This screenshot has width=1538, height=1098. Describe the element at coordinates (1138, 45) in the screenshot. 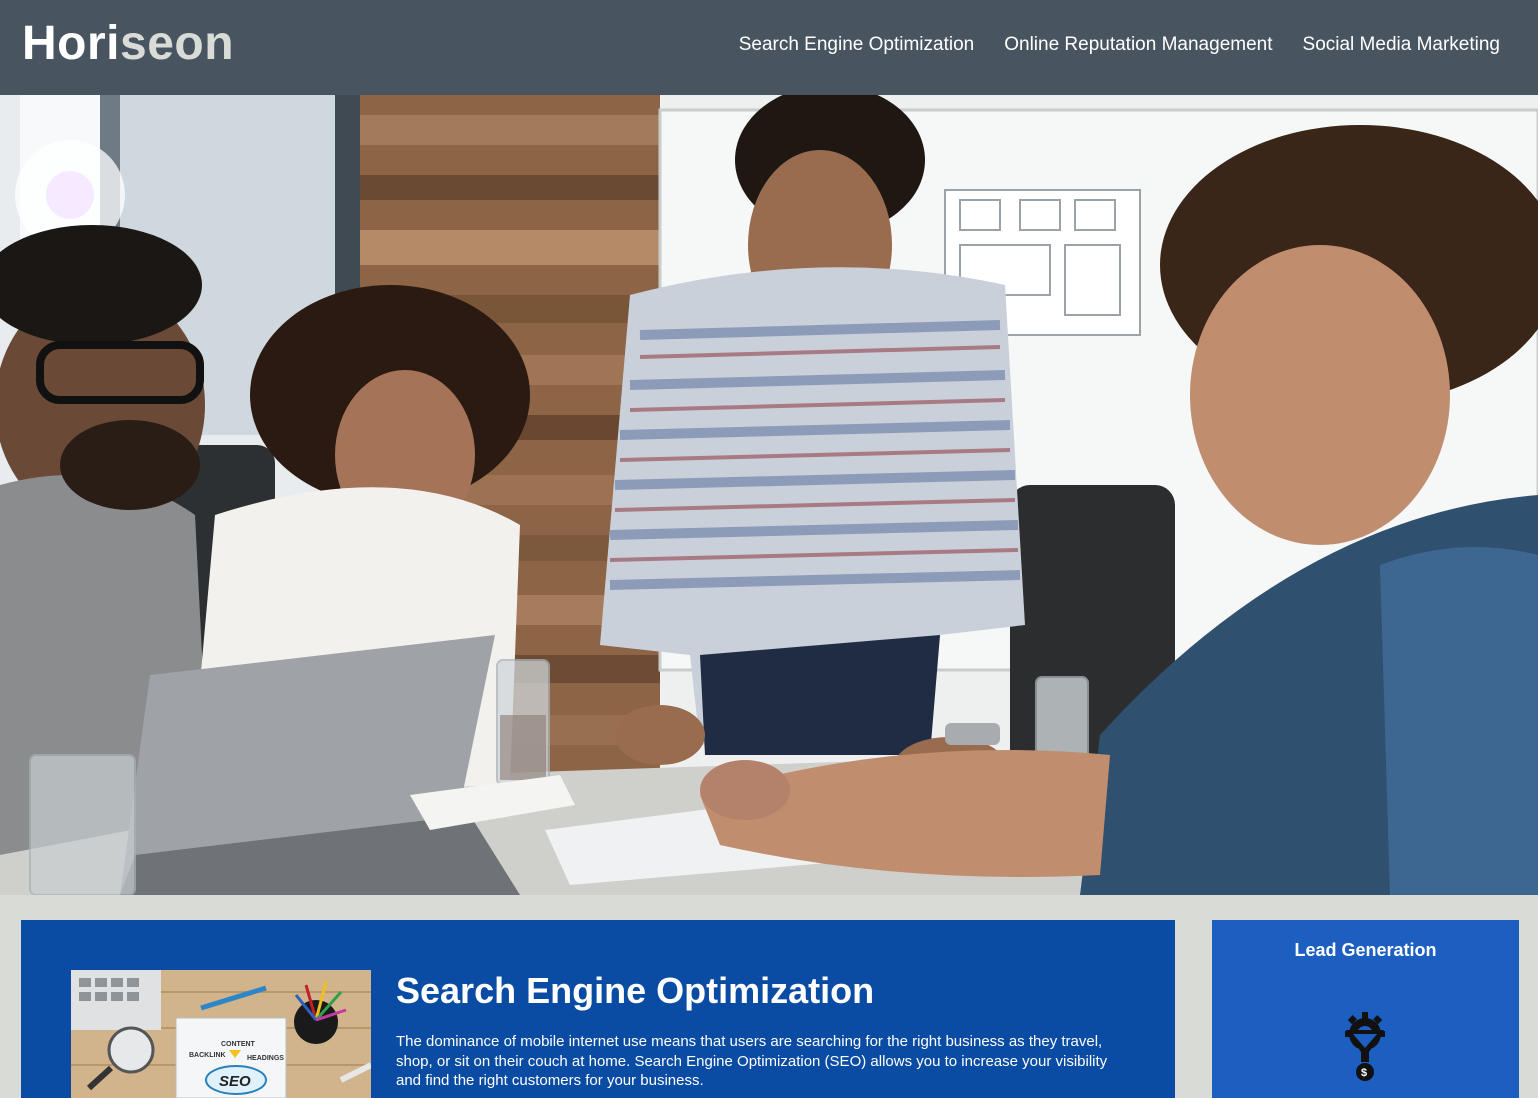

I see `nav-link-reputation: Online Reputation Management` at that location.